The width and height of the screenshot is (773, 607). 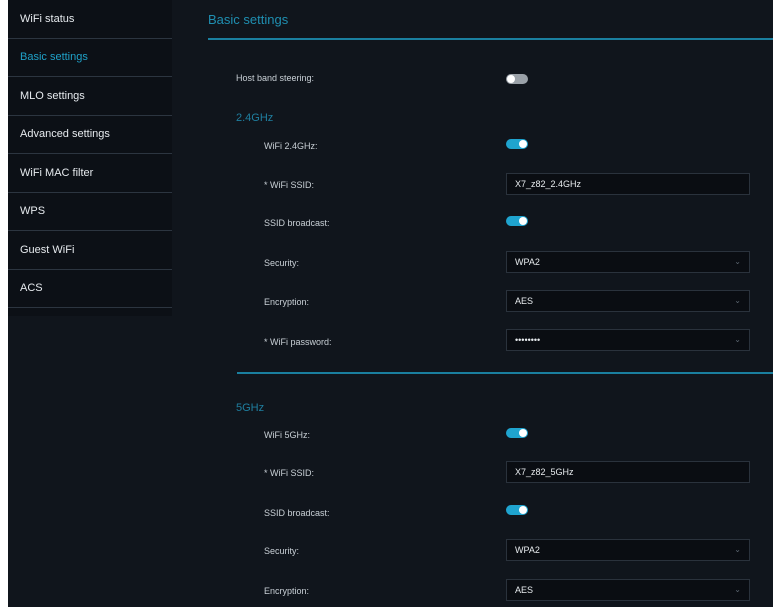 I want to click on broadcast-5ghz-label: SSID broadcast:, so click(x=297, y=513).